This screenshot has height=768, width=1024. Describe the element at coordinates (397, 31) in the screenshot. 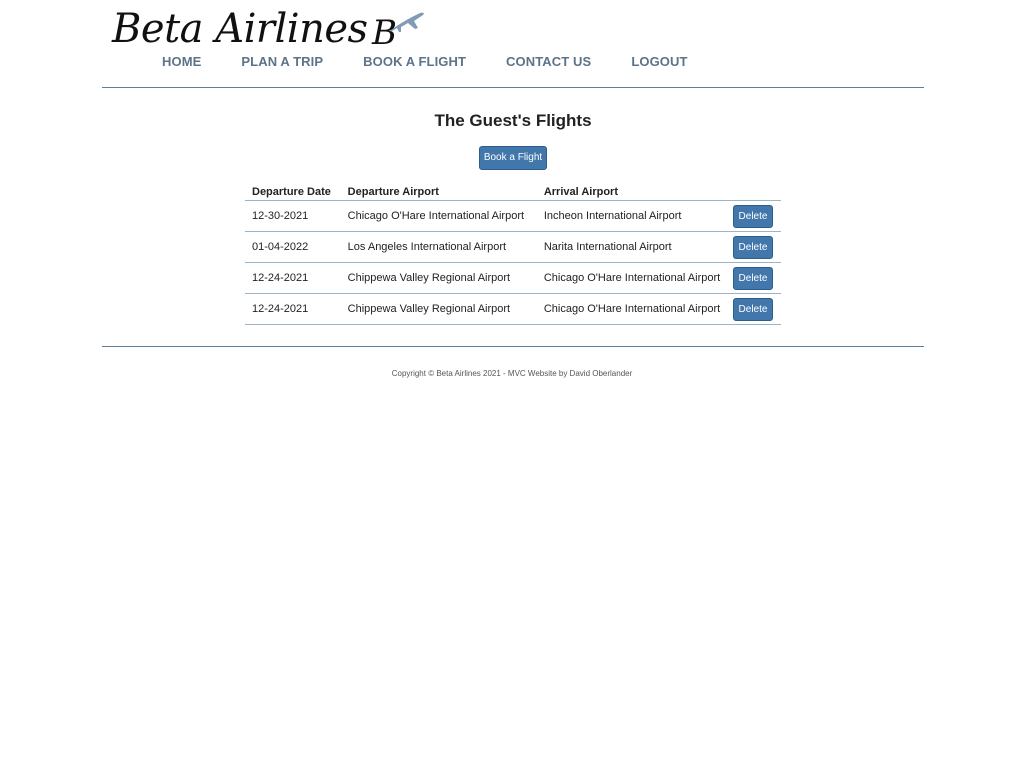

I see `airplane-icon: B` at that location.